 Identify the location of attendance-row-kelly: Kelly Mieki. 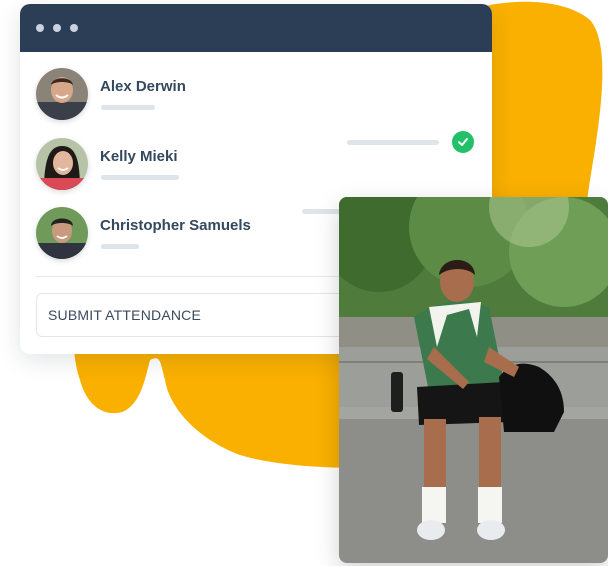
(256, 180).